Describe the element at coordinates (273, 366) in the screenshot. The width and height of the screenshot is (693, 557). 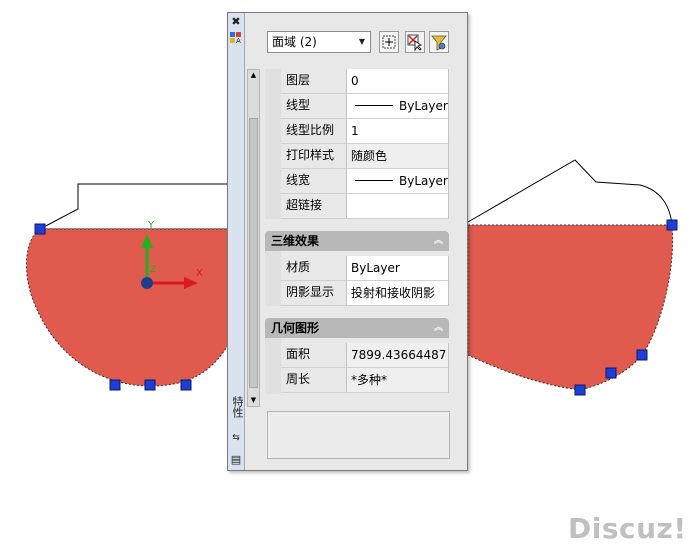
I see `geometry-group-margin` at that location.